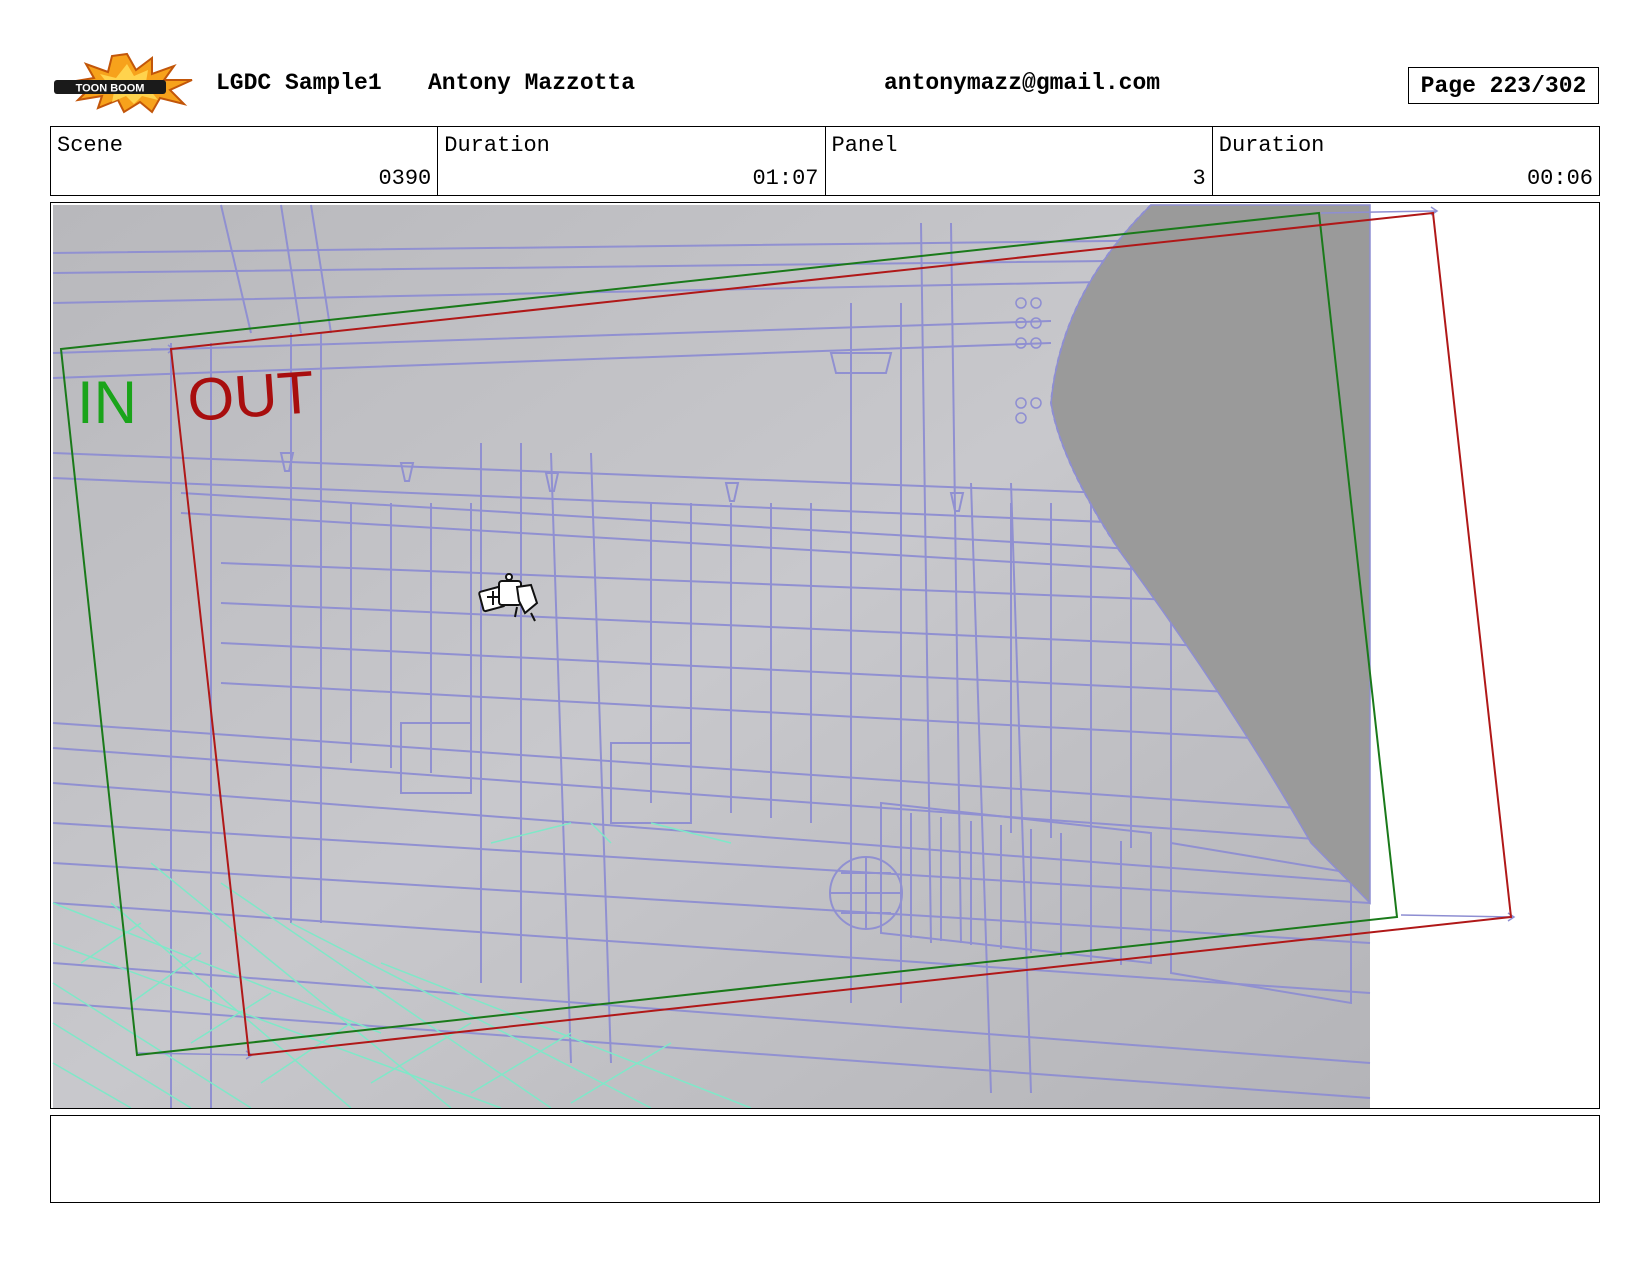 The width and height of the screenshot is (1648, 1276). Describe the element at coordinates (299, 83) in the screenshot. I see `project-title: LGDC Sample1` at that location.